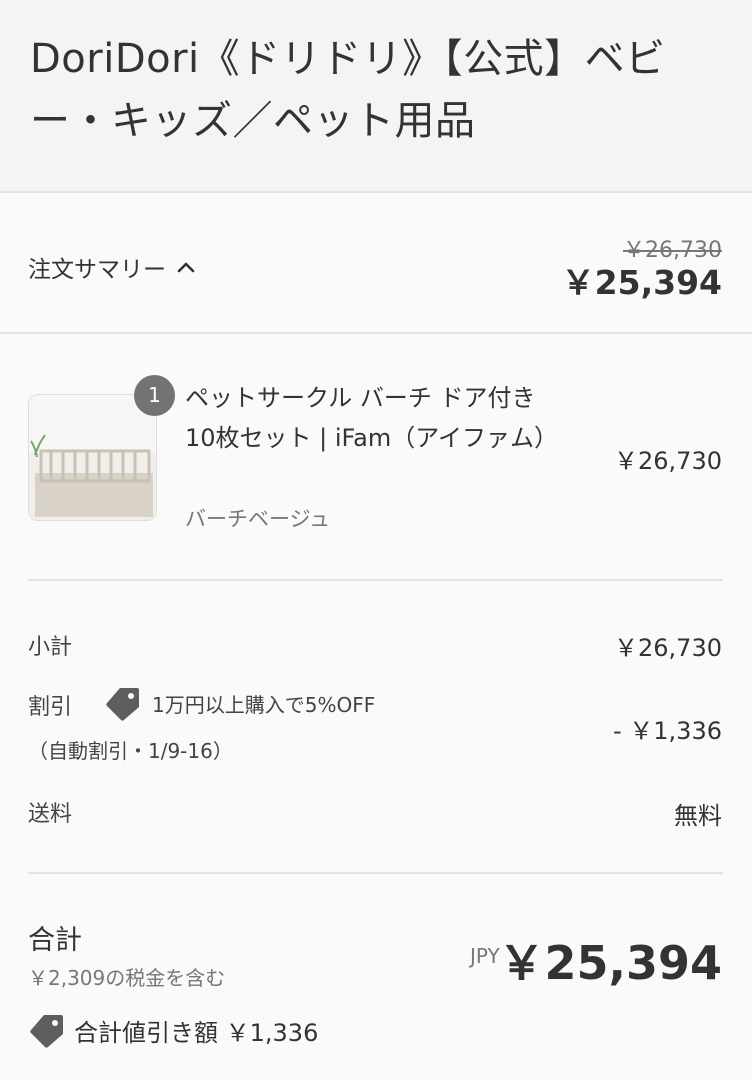 The height and width of the screenshot is (1080, 752). What do you see at coordinates (154, 395) in the screenshot?
I see `quantity-badge: 1` at bounding box center [154, 395].